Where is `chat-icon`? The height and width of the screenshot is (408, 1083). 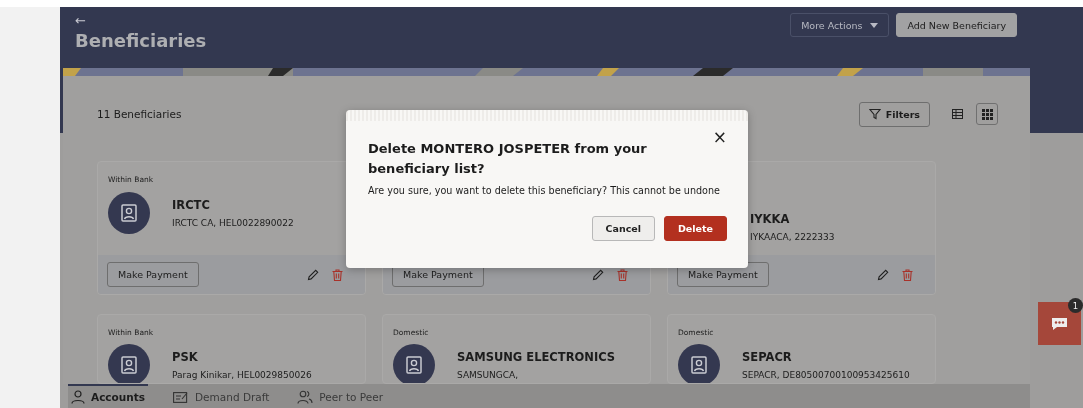
chat-icon is located at coordinates (1059, 323).